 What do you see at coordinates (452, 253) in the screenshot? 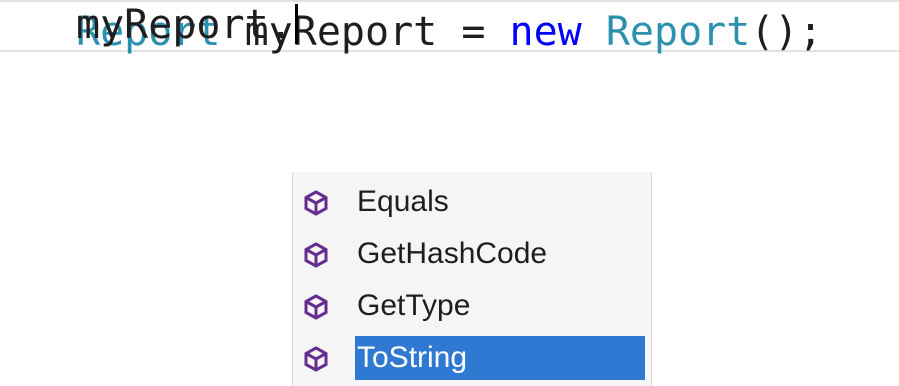
I see `completion-item-label: GetHashCode` at bounding box center [452, 253].